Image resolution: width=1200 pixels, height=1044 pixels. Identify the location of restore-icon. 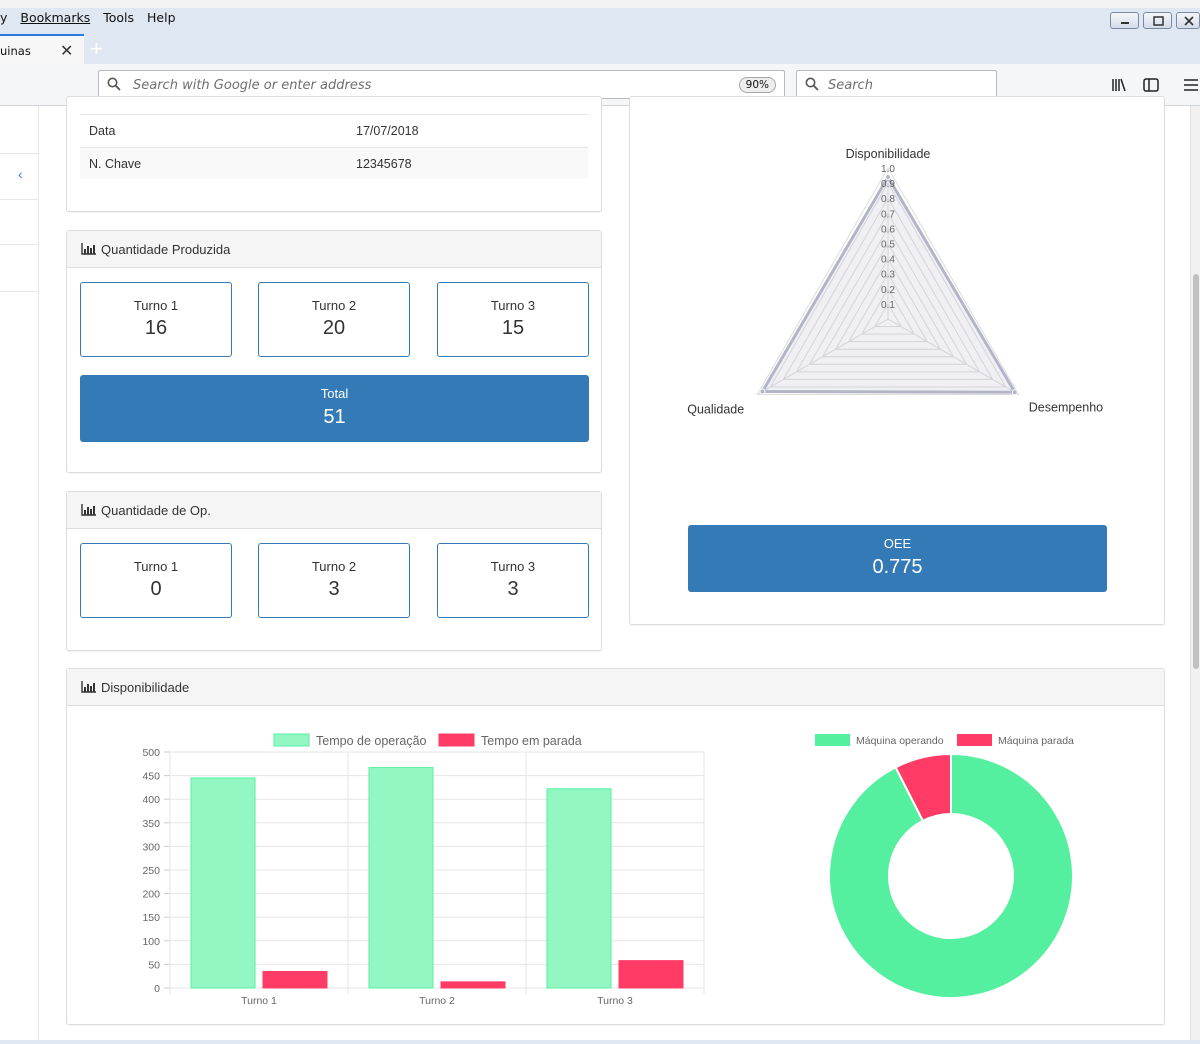
(1158, 21).